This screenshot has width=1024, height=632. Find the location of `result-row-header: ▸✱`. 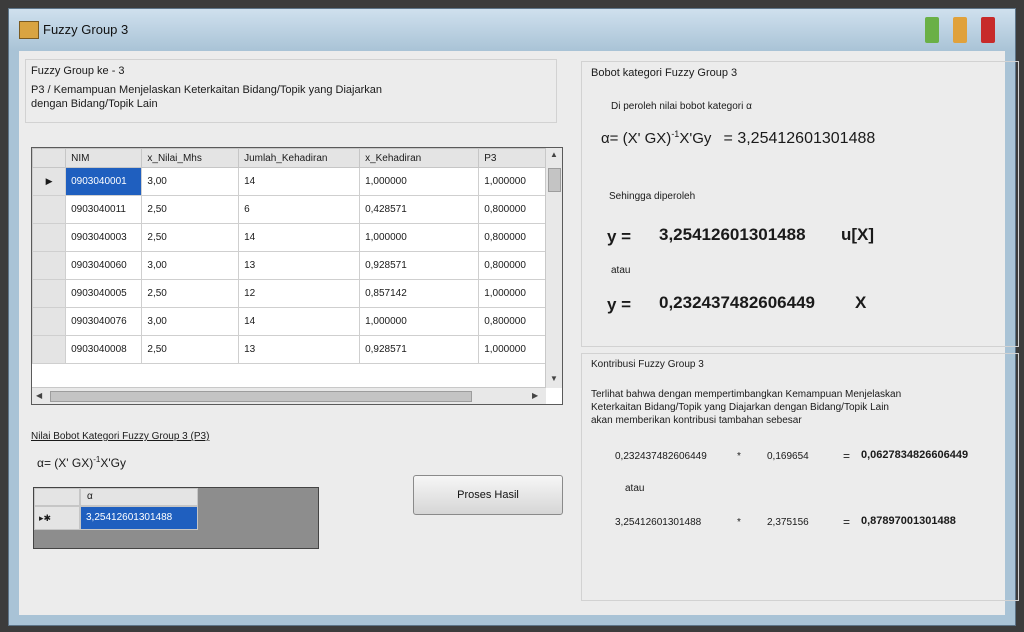

result-row-header: ▸✱ is located at coordinates (57, 518).